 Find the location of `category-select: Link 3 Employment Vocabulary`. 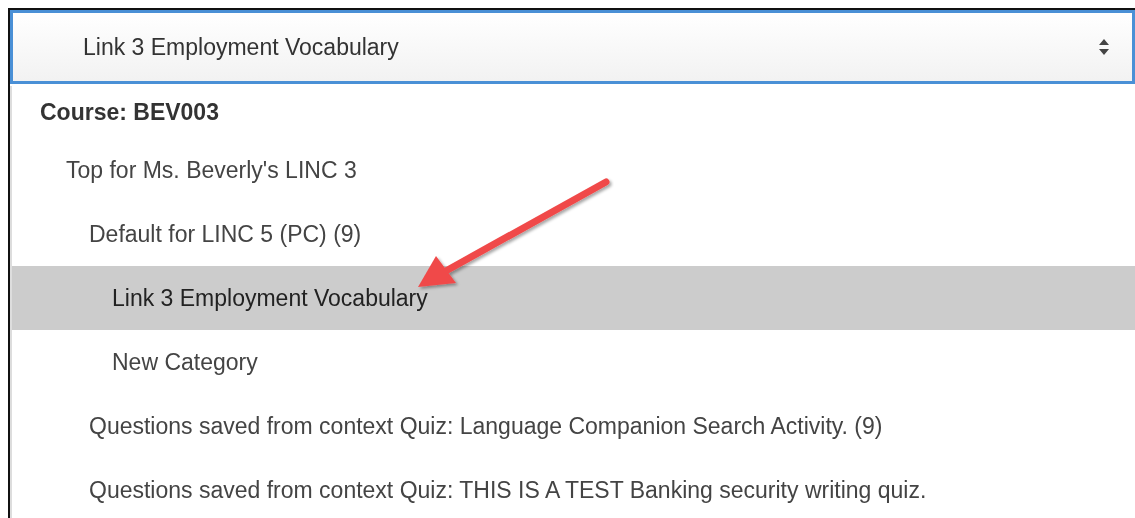

category-select: Link 3 Employment Vocabulary is located at coordinates (572, 47).